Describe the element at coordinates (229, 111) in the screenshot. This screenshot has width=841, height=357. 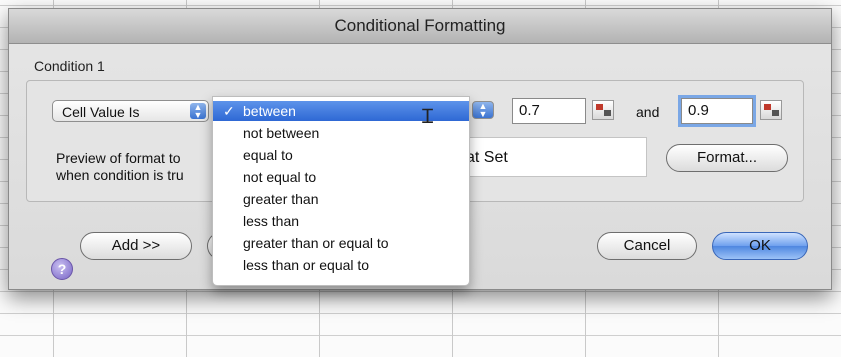
I see `check-icon: ✓` at that location.